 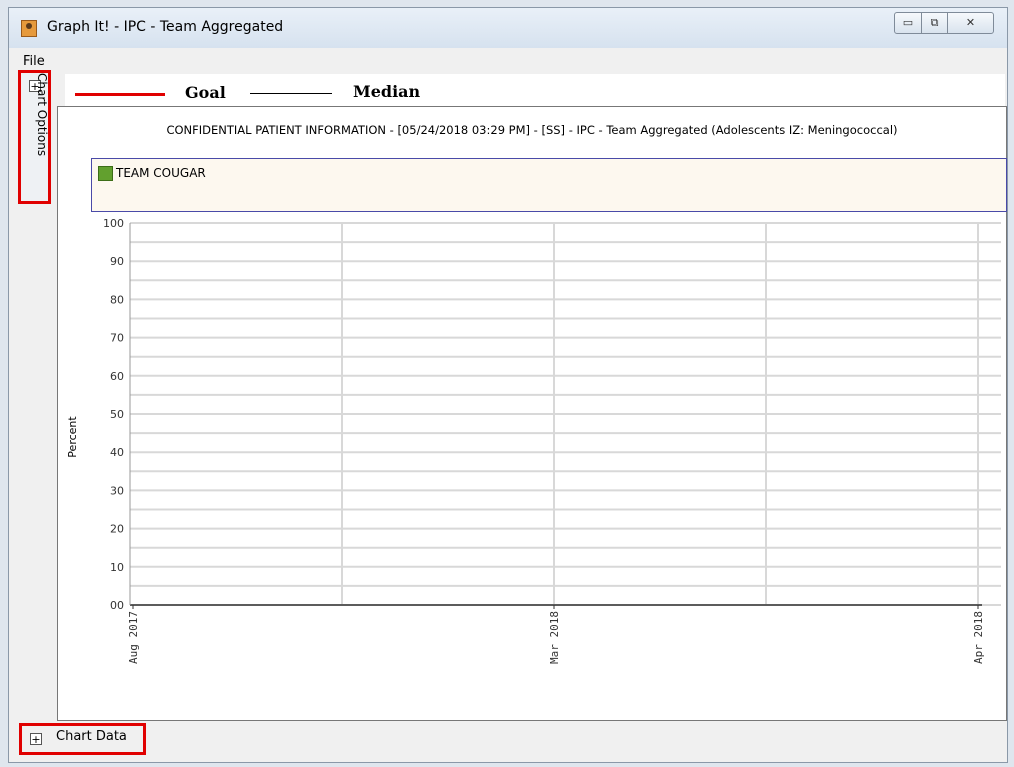 What do you see at coordinates (117, 376) in the screenshot?
I see `y-tick-label: 60` at bounding box center [117, 376].